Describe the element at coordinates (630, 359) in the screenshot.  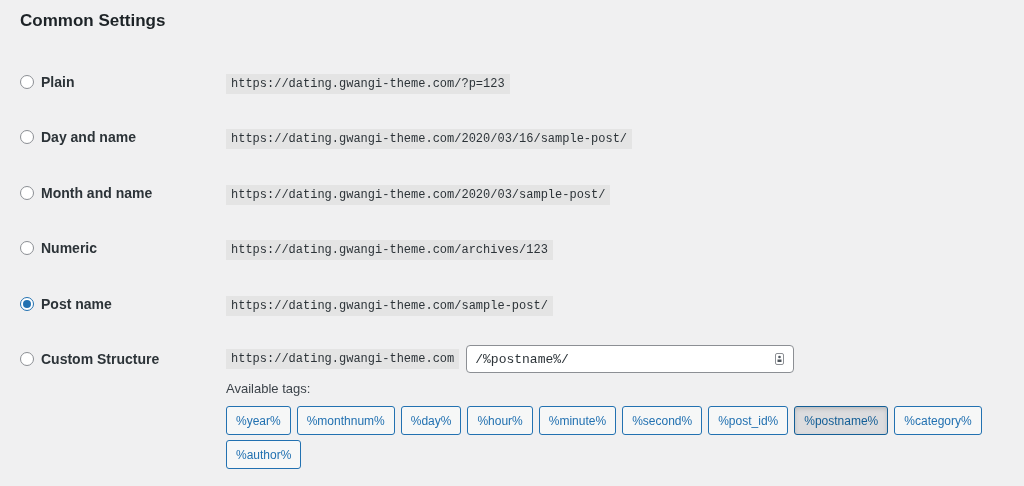
I see `structure-field: /%postname%/` at that location.